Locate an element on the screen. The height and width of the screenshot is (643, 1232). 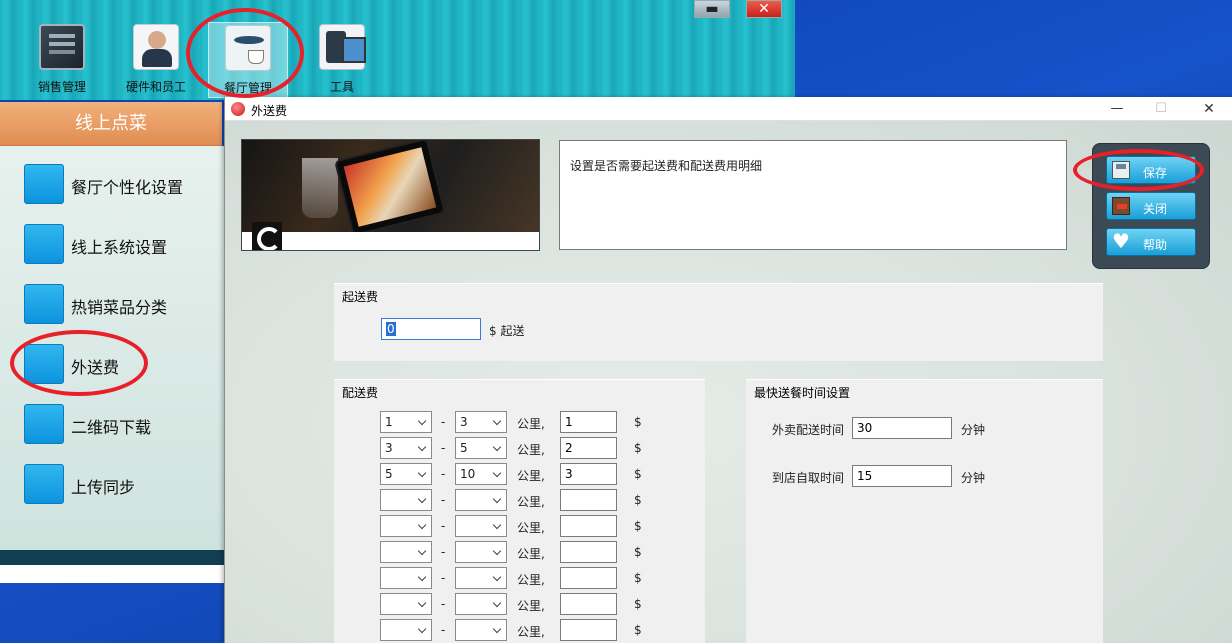
toolbar-tools: 工具 is located at coordinates (342, 60).